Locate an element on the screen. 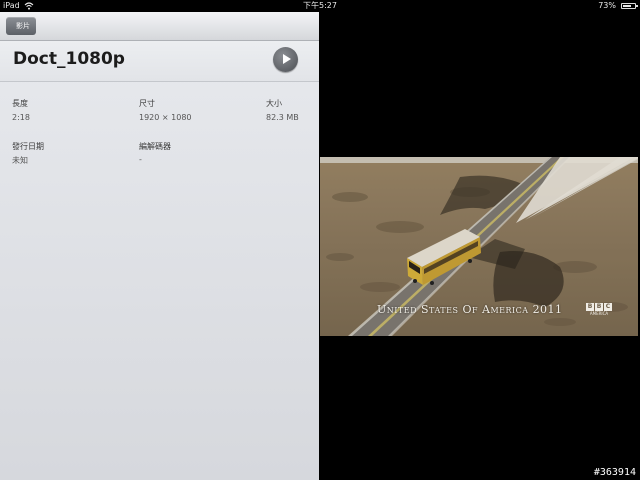 The width and height of the screenshot is (640, 480). status-bar: iPad 下午5:27 73% is located at coordinates (320, 6).